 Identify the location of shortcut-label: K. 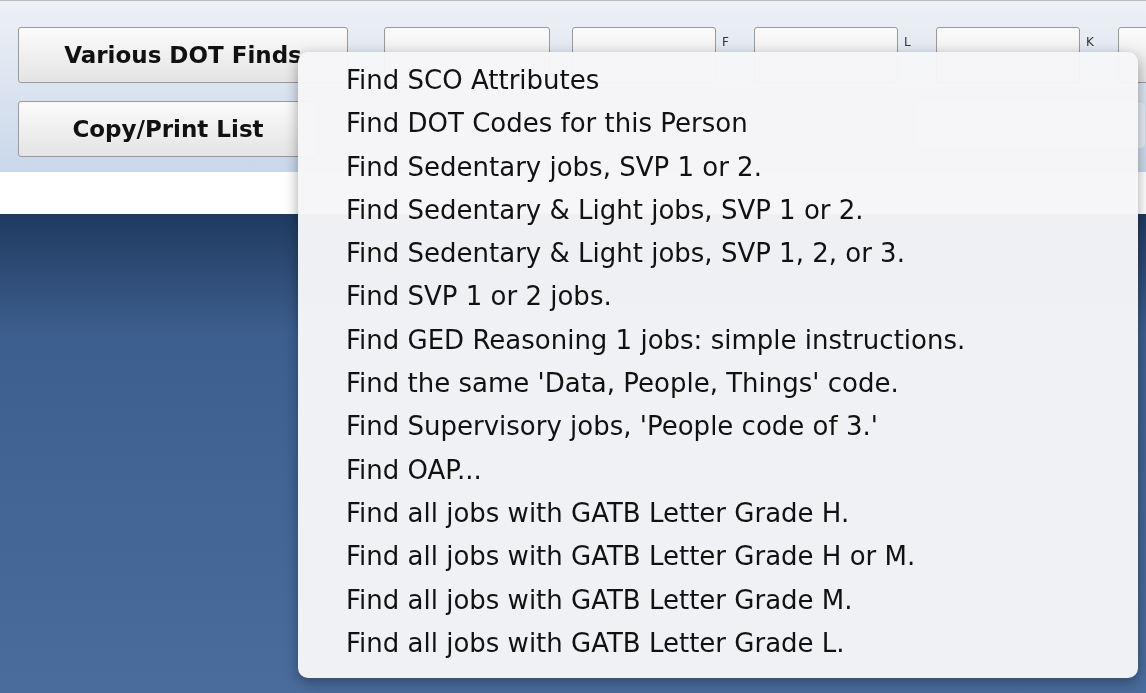
(1090, 42).